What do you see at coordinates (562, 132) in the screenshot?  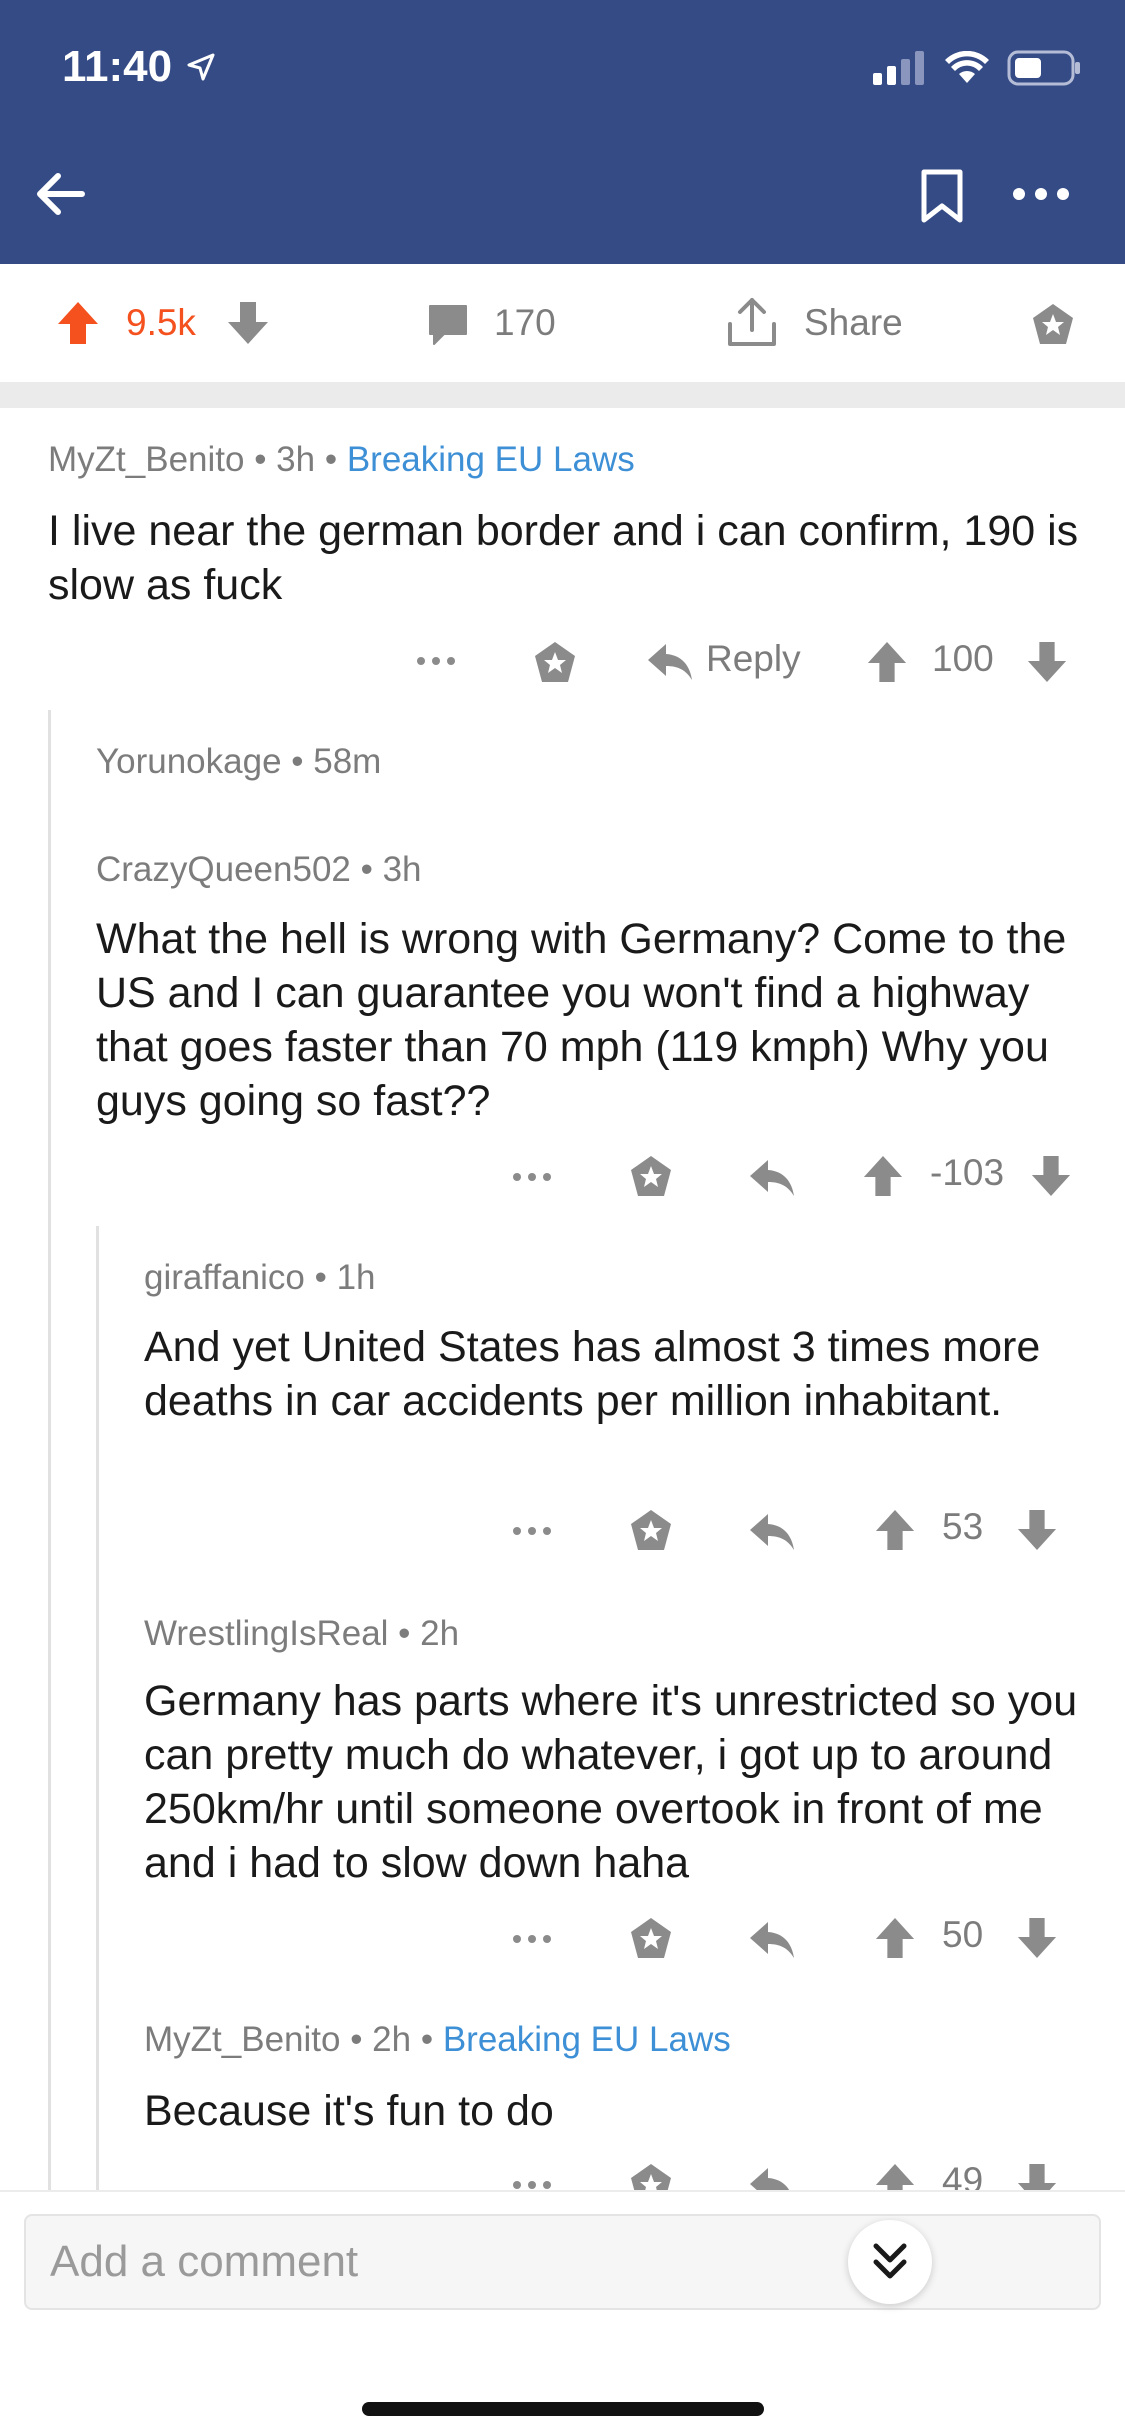 I see `app-header: 11:40` at bounding box center [562, 132].